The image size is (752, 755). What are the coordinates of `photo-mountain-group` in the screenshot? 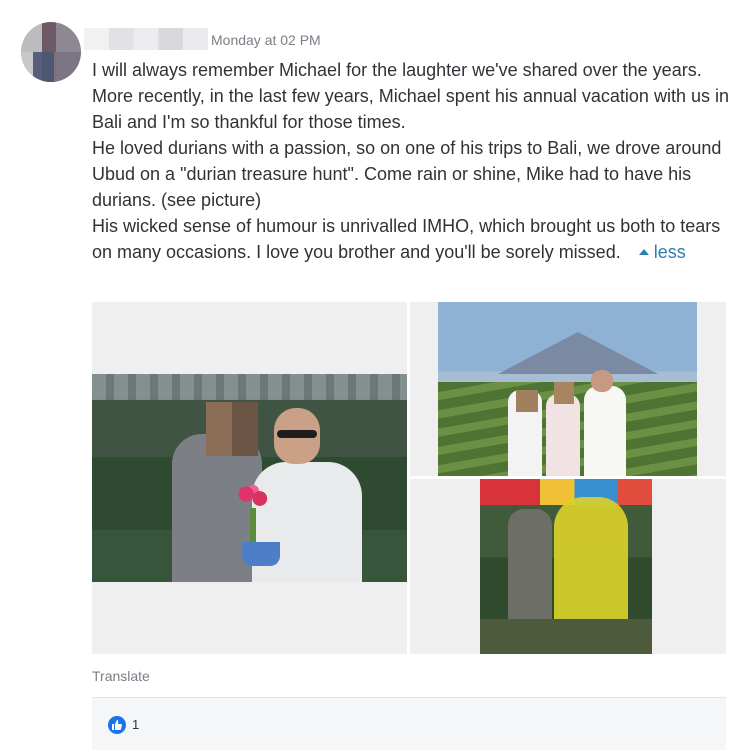 It's located at (567, 389).